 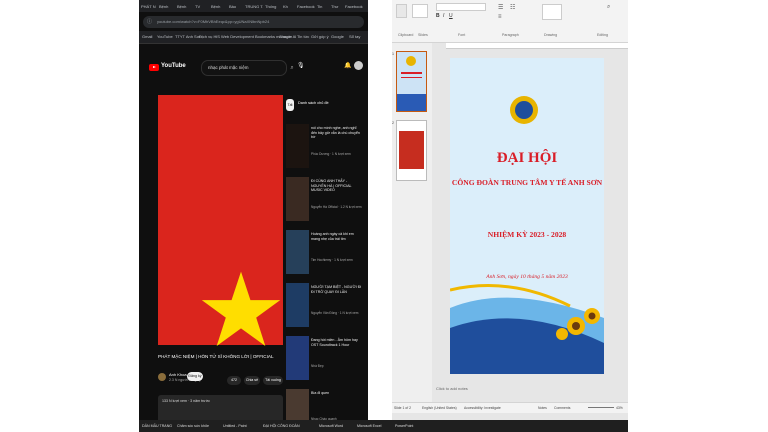 I want to click on numbering-icon: ☷, so click(x=512, y=7).